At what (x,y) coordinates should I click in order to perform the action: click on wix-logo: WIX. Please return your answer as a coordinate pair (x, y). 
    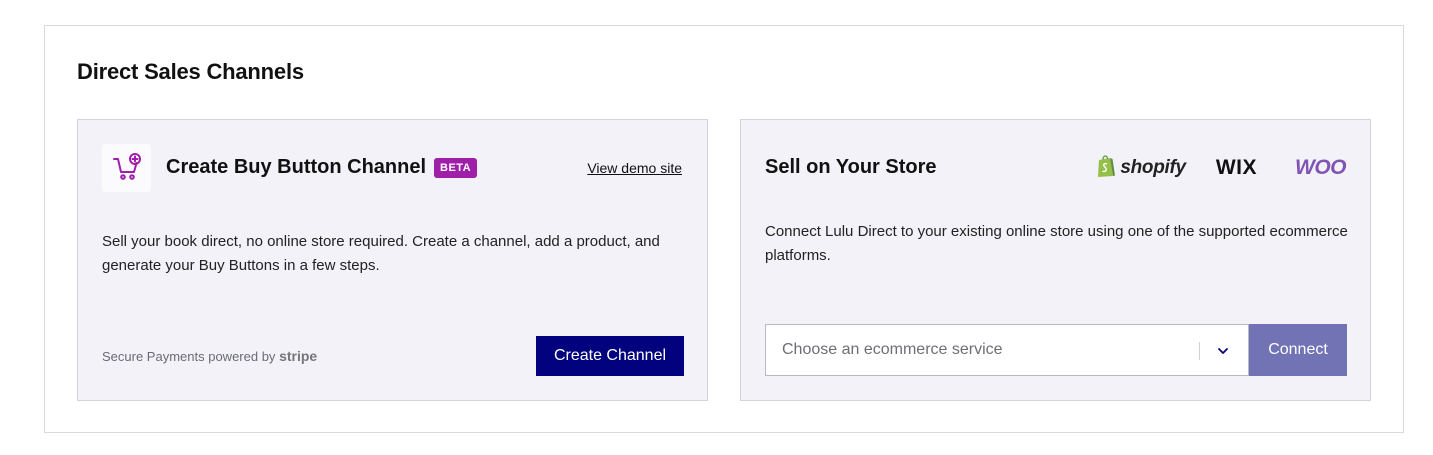
    Looking at the image, I should click on (1236, 167).